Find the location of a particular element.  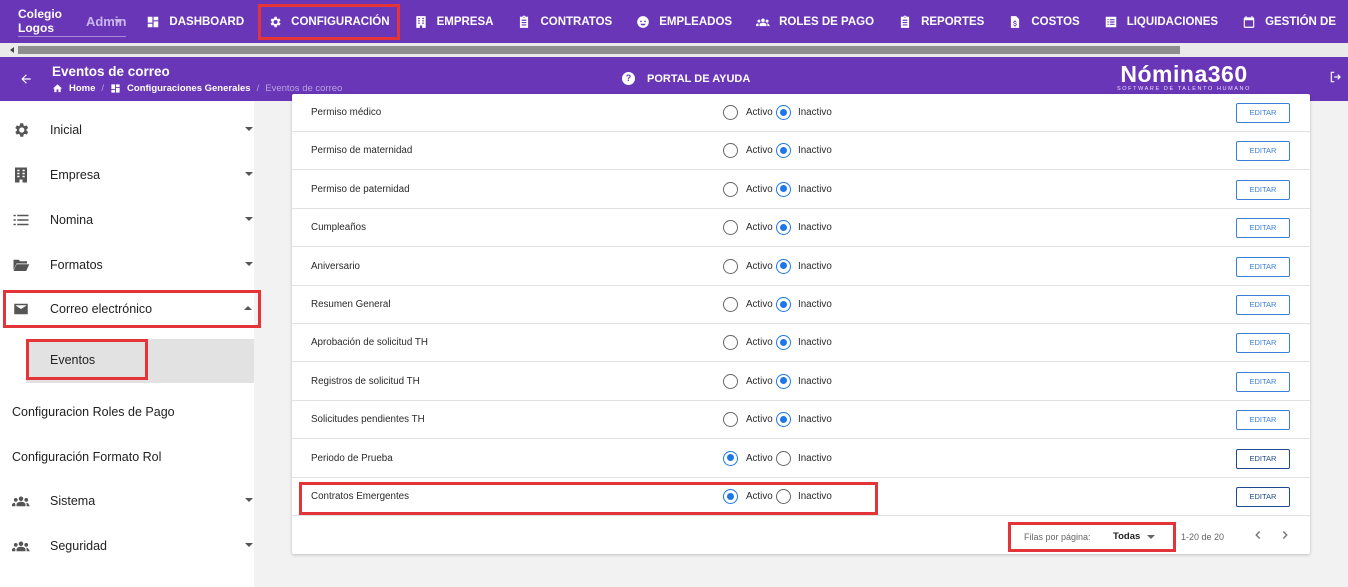

event-name: Contratos Emergentes is located at coordinates (360, 496).